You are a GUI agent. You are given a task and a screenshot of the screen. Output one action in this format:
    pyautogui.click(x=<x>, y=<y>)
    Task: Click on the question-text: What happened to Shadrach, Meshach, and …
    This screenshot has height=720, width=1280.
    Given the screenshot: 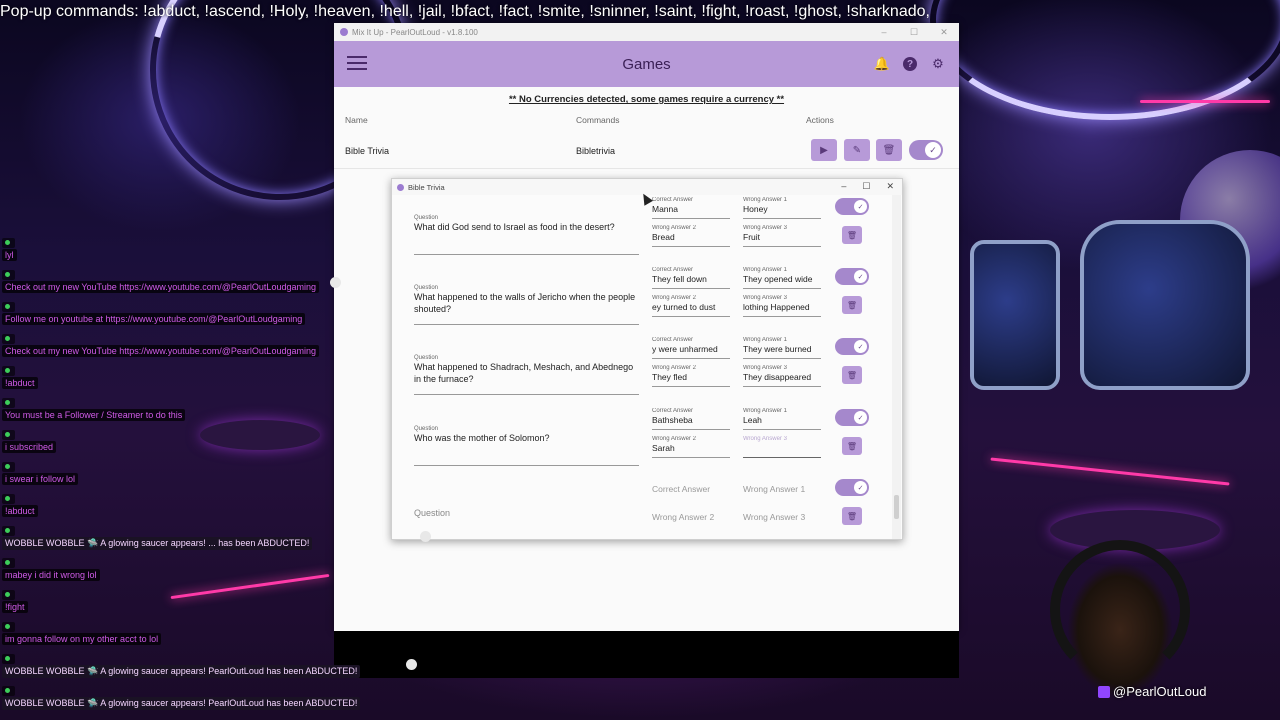 What is the action you would take?
    pyautogui.click(x=524, y=373)
    